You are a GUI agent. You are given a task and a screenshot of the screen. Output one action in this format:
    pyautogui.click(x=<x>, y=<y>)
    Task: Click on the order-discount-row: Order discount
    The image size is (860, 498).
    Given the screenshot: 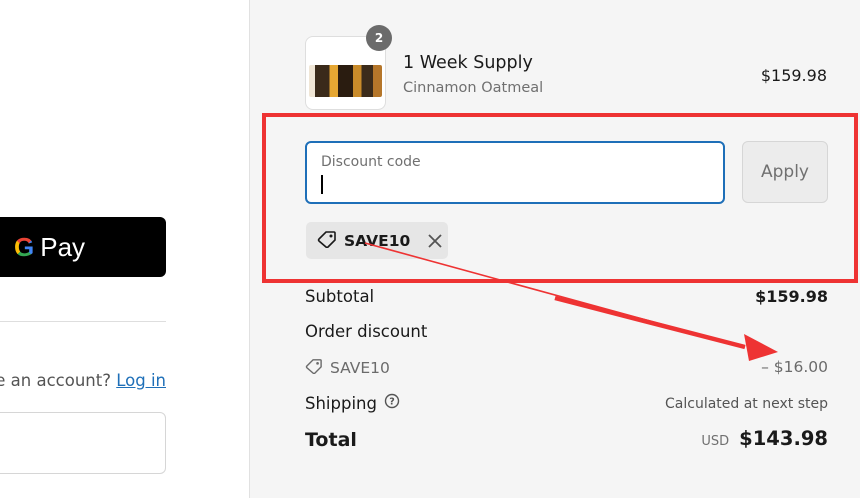 What is the action you would take?
    pyautogui.click(x=566, y=334)
    